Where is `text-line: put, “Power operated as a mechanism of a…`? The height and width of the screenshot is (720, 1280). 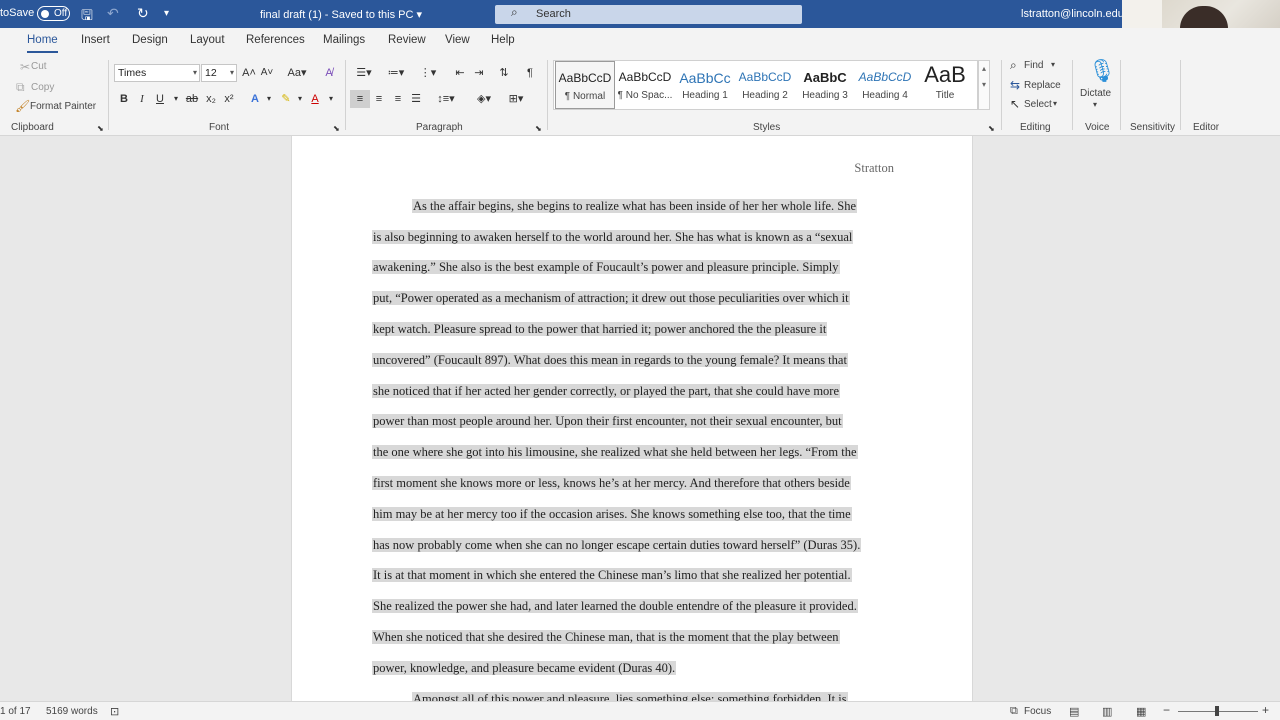
text-line: put, “Power operated as a mechanism of a… is located at coordinates (611, 298).